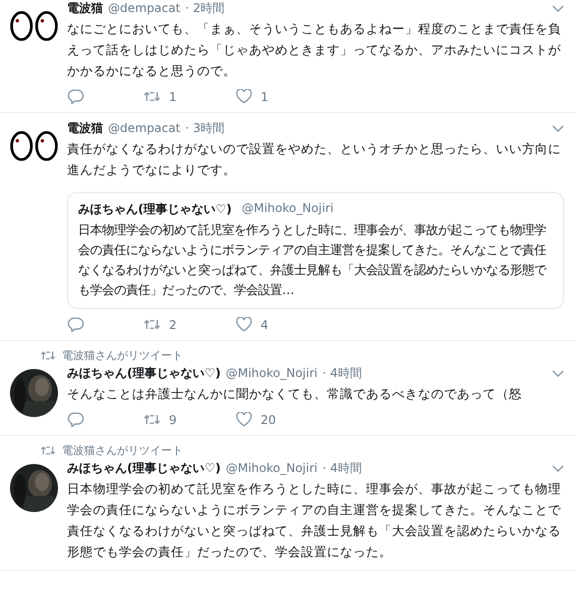 This screenshot has width=576, height=593. Describe the element at coordinates (268, 419) in the screenshot. I see `like-count: 20` at that location.